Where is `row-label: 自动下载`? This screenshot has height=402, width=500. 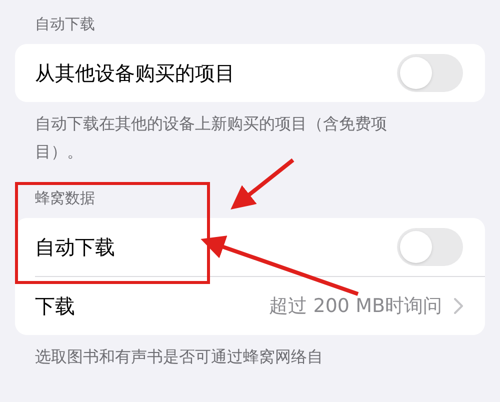 row-label: 自动下载 is located at coordinates (75, 247).